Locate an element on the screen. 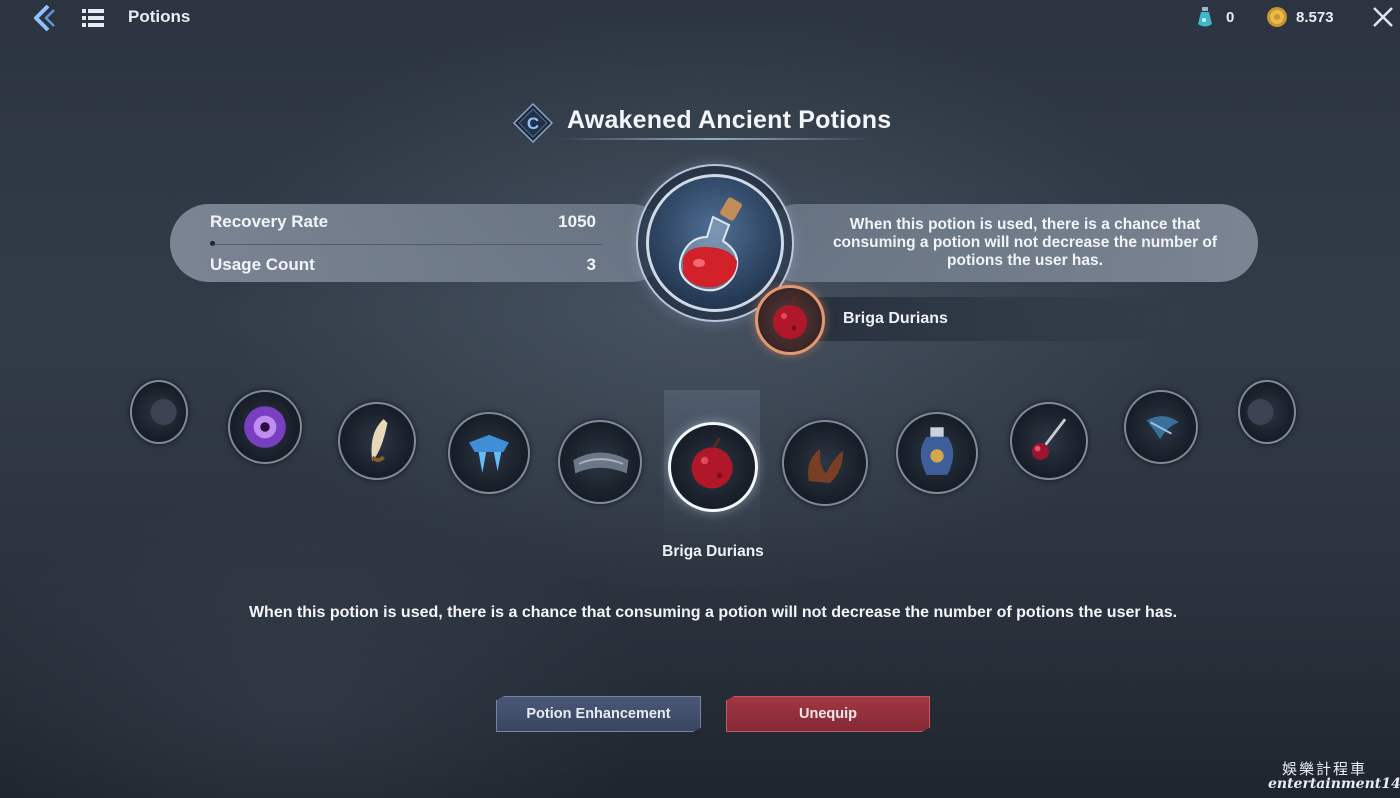 This screenshot has height=798, width=1400. gold-resource: 8.573 is located at coordinates (1300, 17).